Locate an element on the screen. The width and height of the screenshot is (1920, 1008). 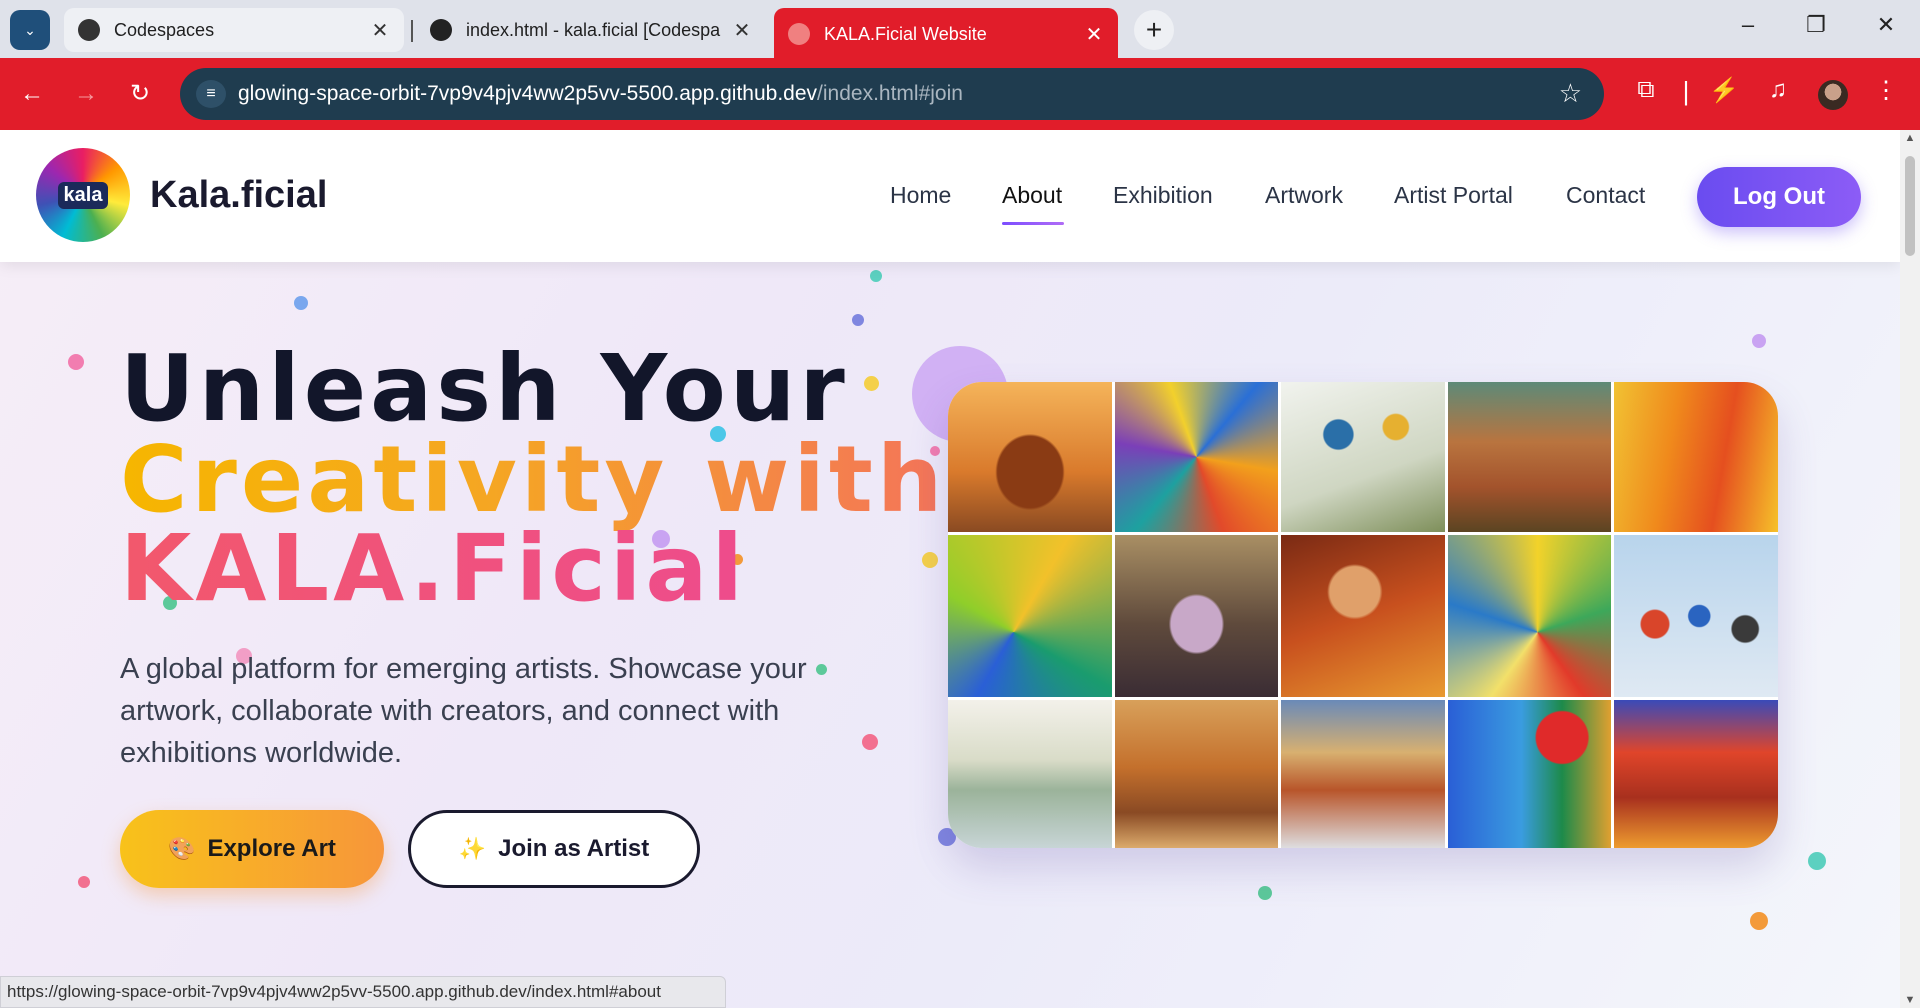
nav-contact: Contact is located at coordinates (1605, 195).